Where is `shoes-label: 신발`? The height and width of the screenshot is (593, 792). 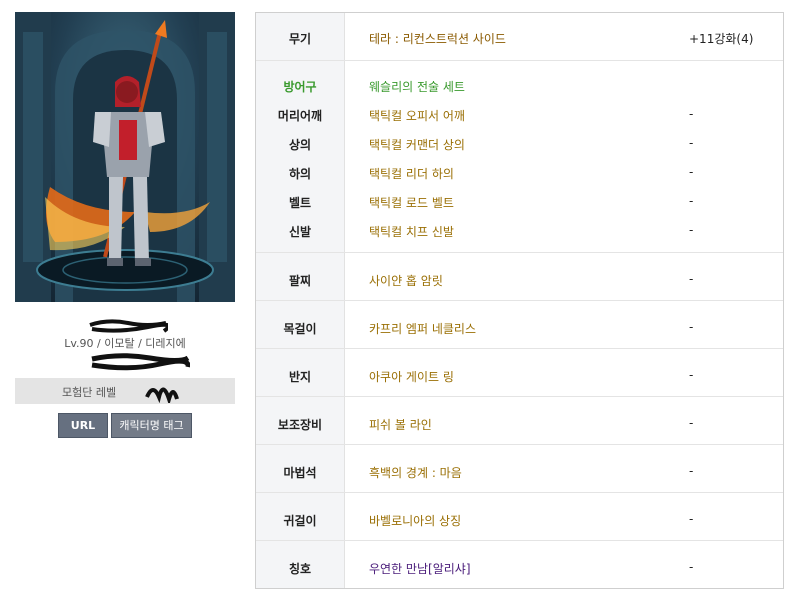 shoes-label: 신발 is located at coordinates (300, 232).